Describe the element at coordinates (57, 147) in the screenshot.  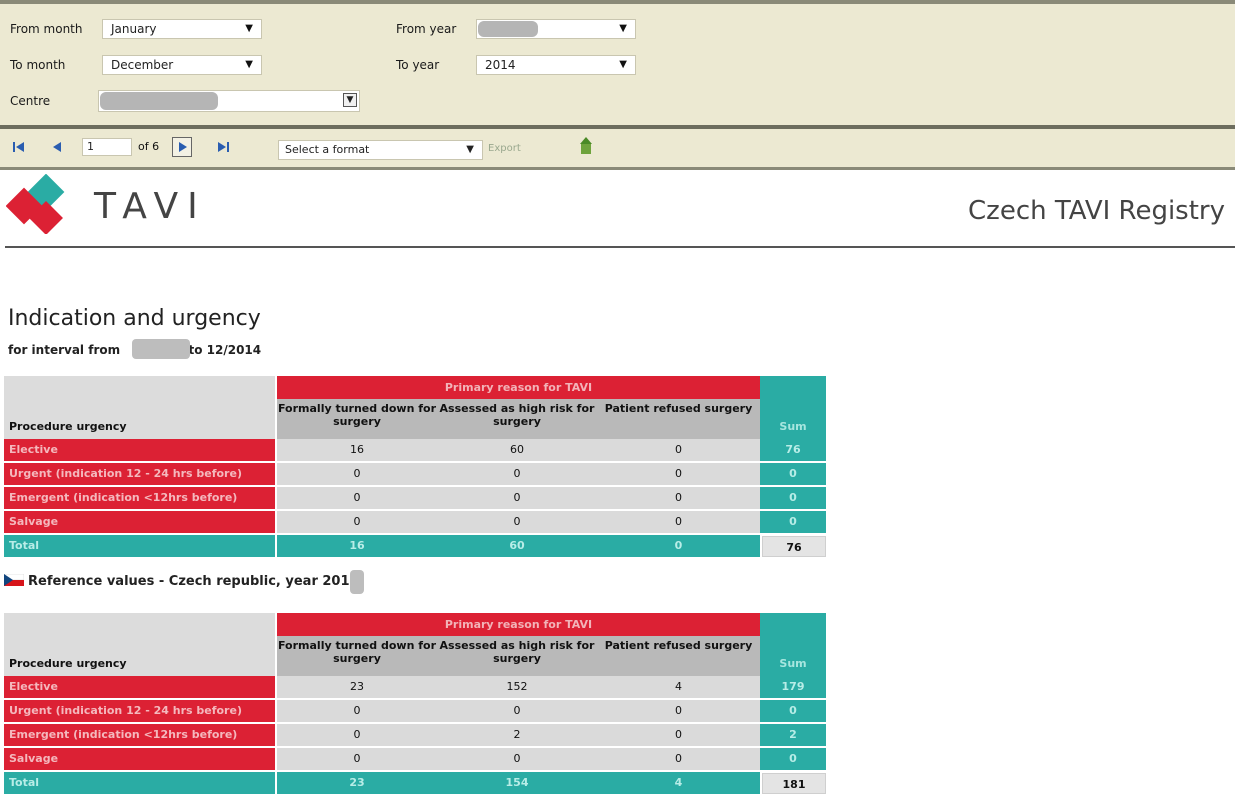
I see `previous-page-icon` at that location.